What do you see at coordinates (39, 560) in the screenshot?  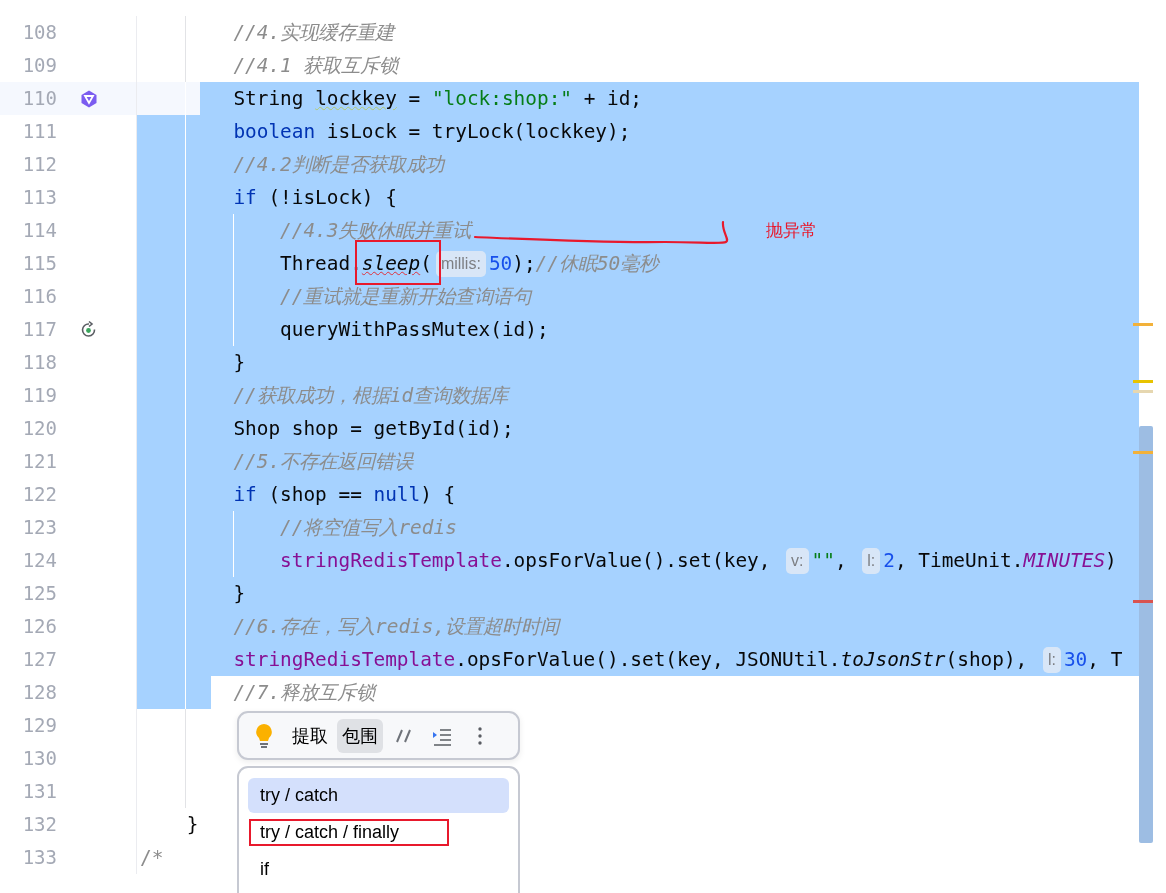 I see `line-number: 124` at bounding box center [39, 560].